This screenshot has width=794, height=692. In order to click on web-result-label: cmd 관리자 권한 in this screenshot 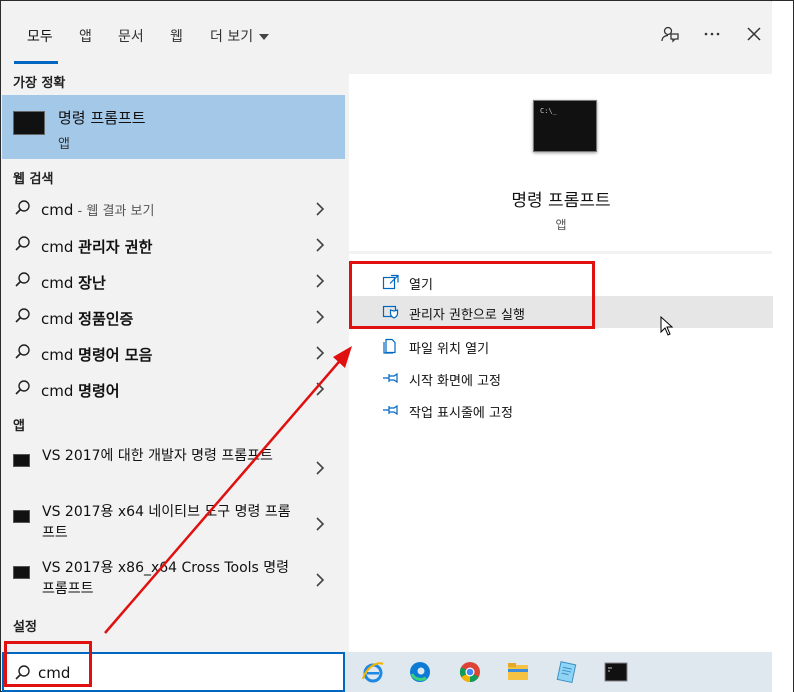, I will do `click(97, 247)`.